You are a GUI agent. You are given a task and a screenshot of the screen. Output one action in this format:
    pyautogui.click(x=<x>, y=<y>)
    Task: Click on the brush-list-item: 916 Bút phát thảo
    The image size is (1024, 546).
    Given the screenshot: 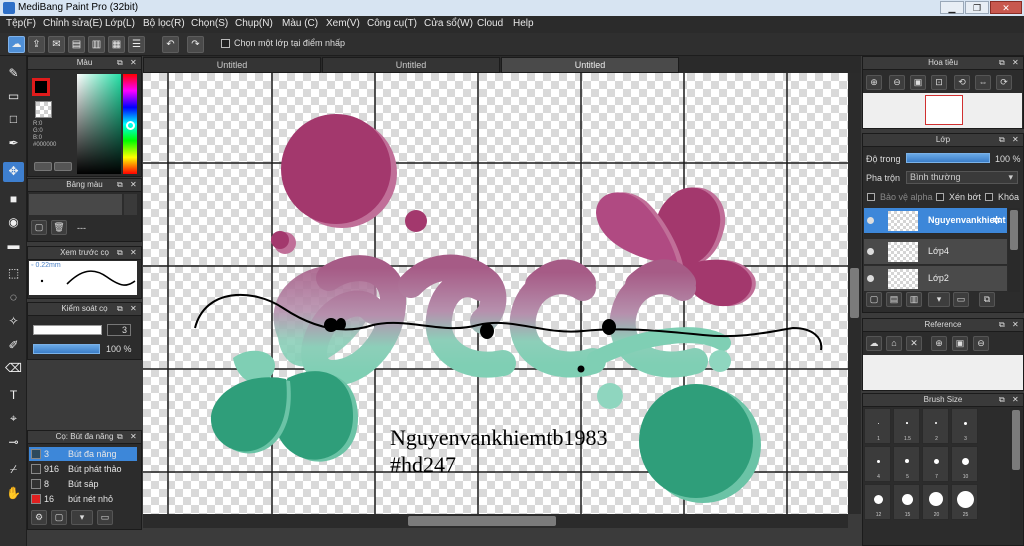 What is the action you would take?
    pyautogui.click(x=83, y=469)
    